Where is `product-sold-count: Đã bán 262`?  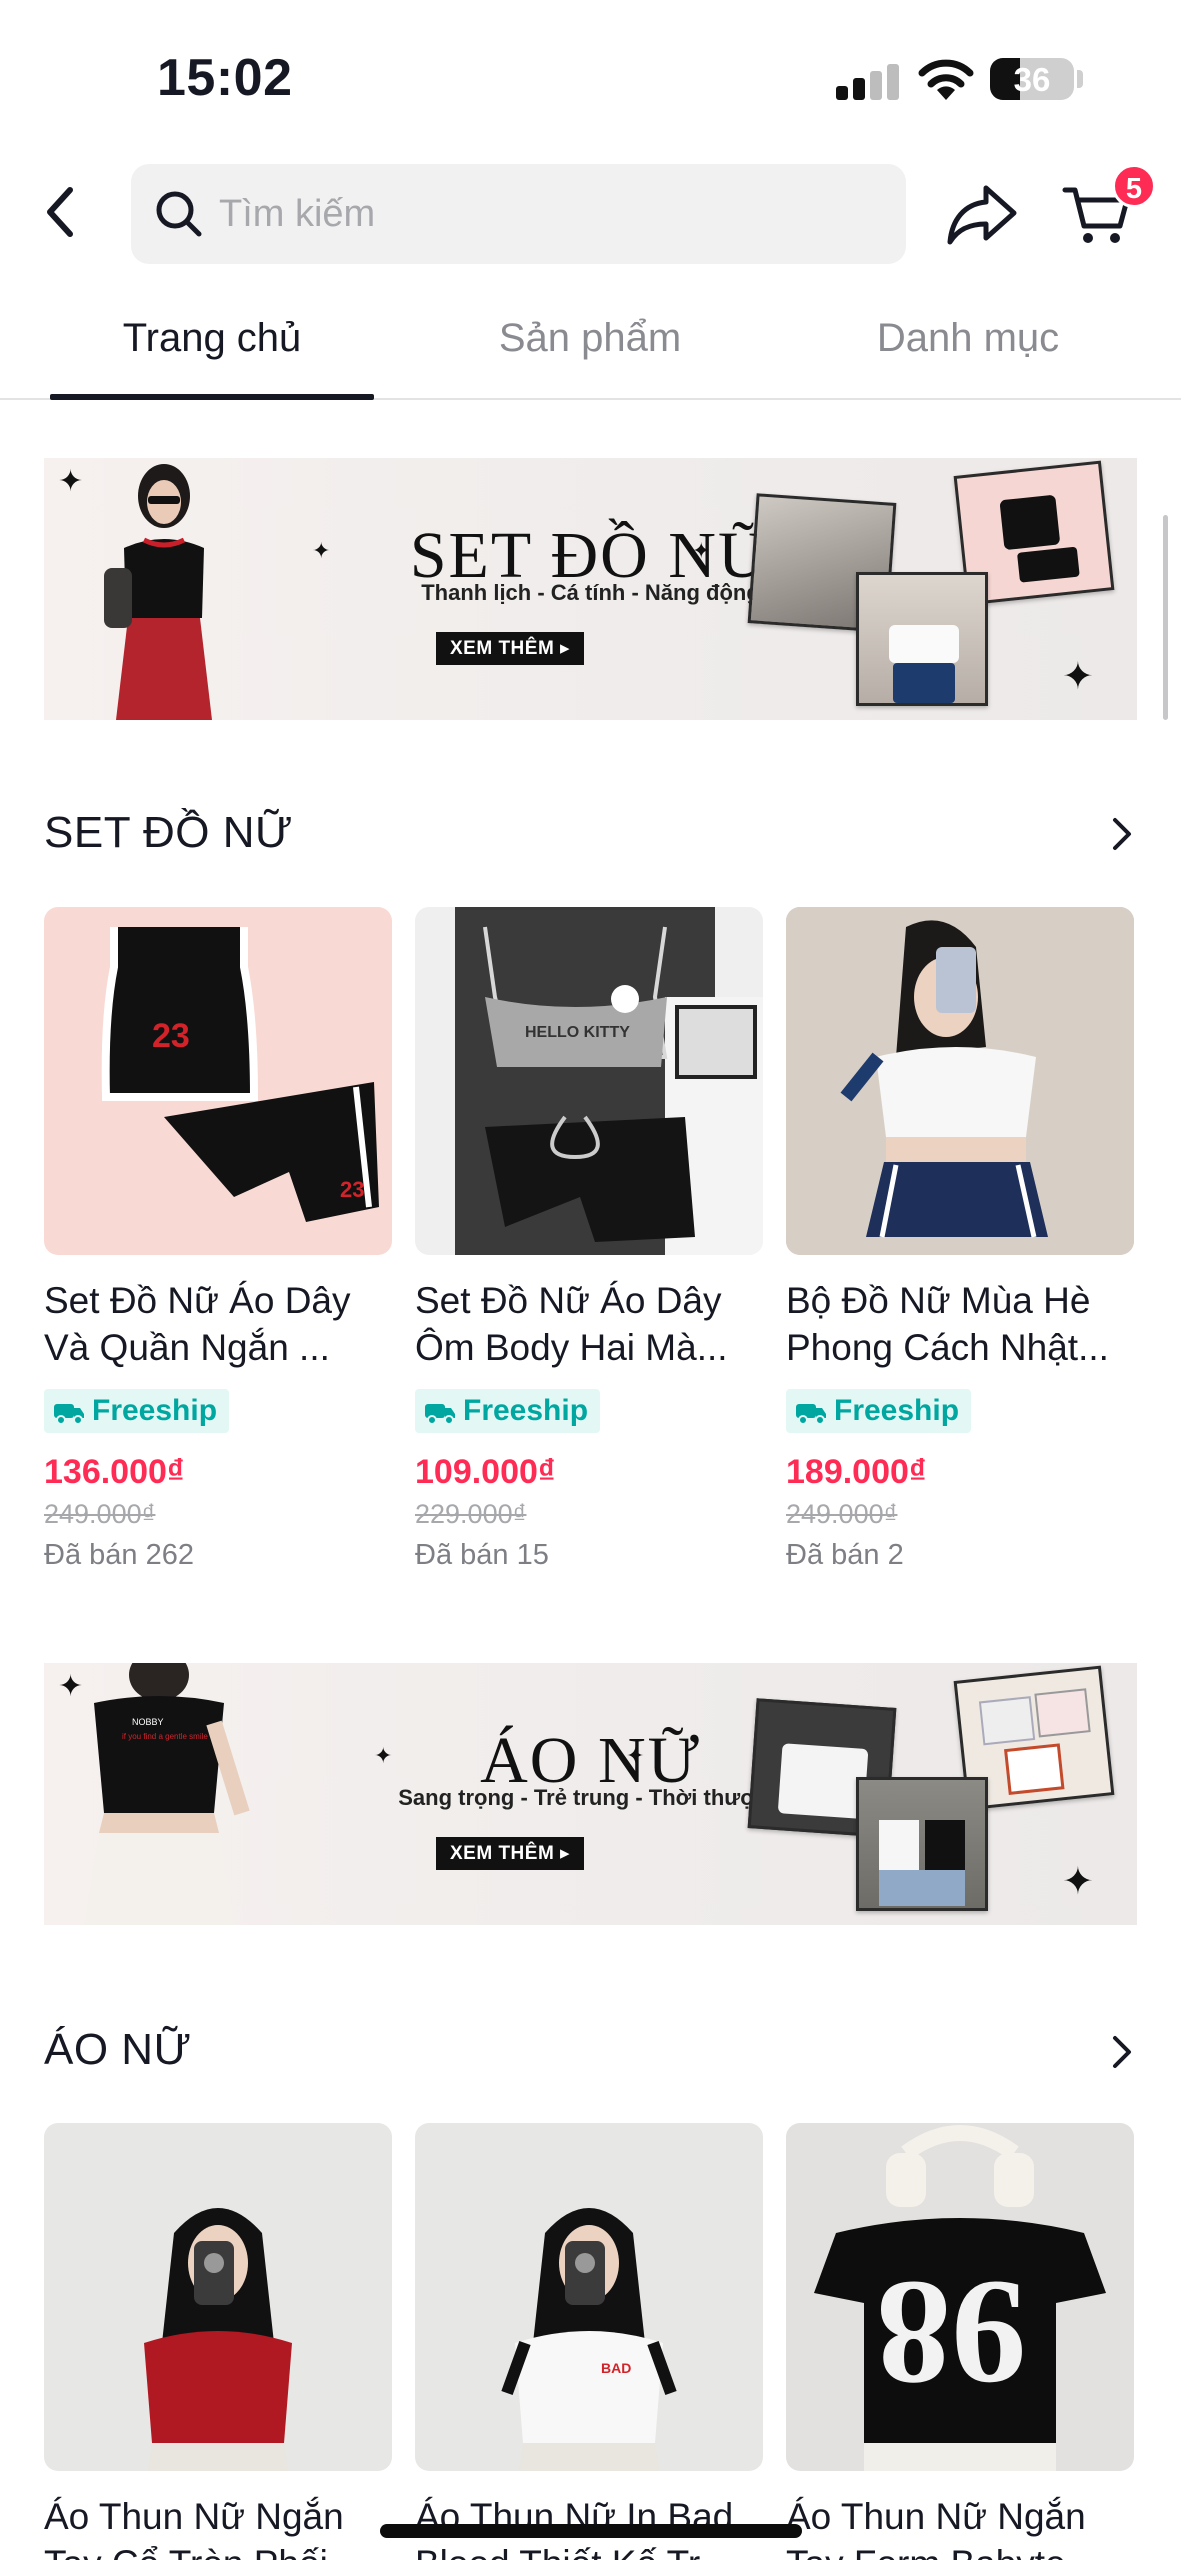
product-sold-count: Đã bán 262 is located at coordinates (119, 1555).